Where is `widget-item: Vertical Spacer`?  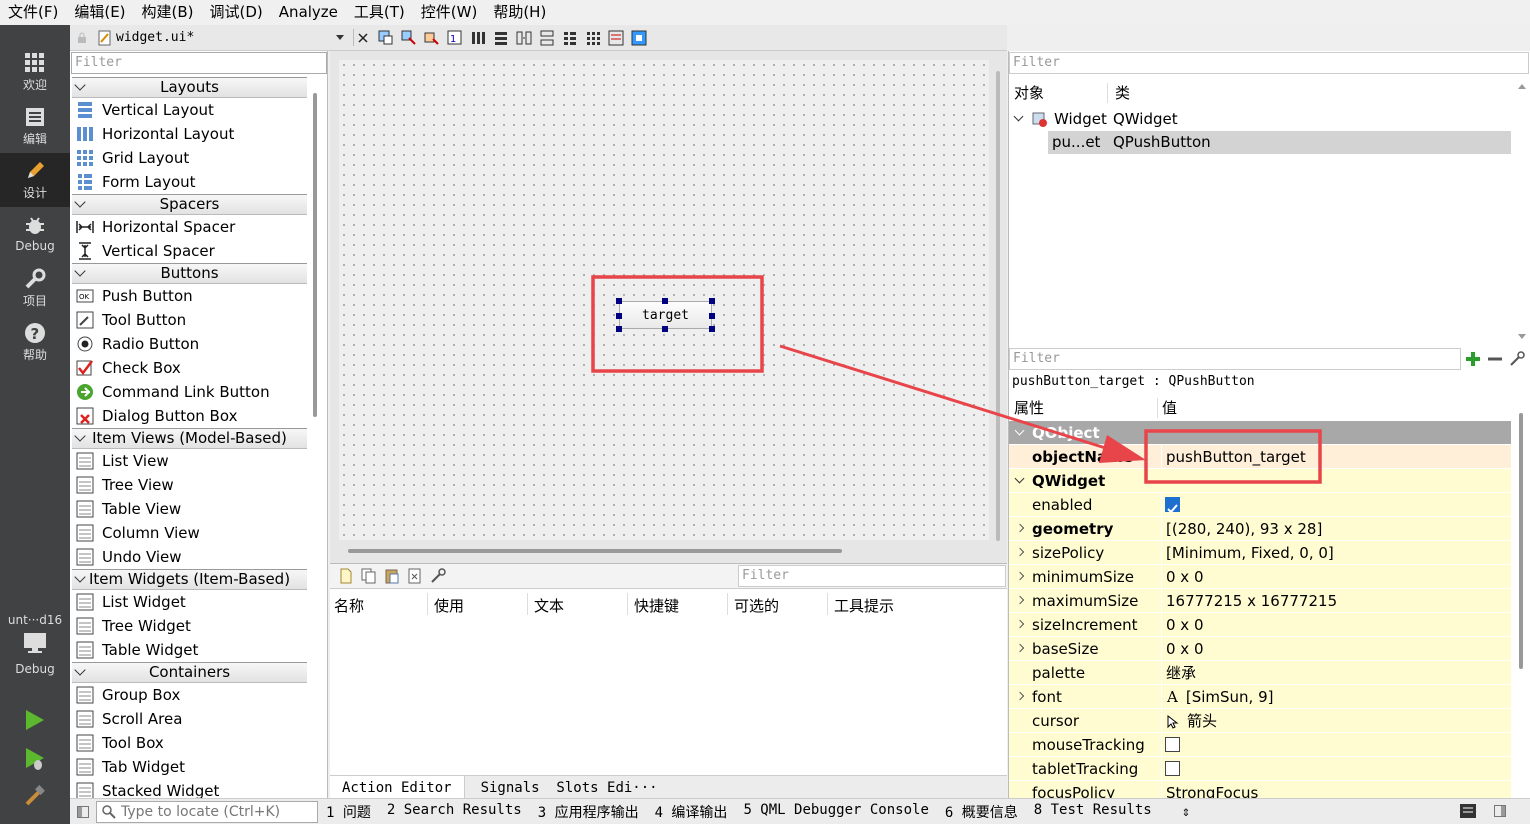
widget-item: Vertical Spacer is located at coordinates (198, 251).